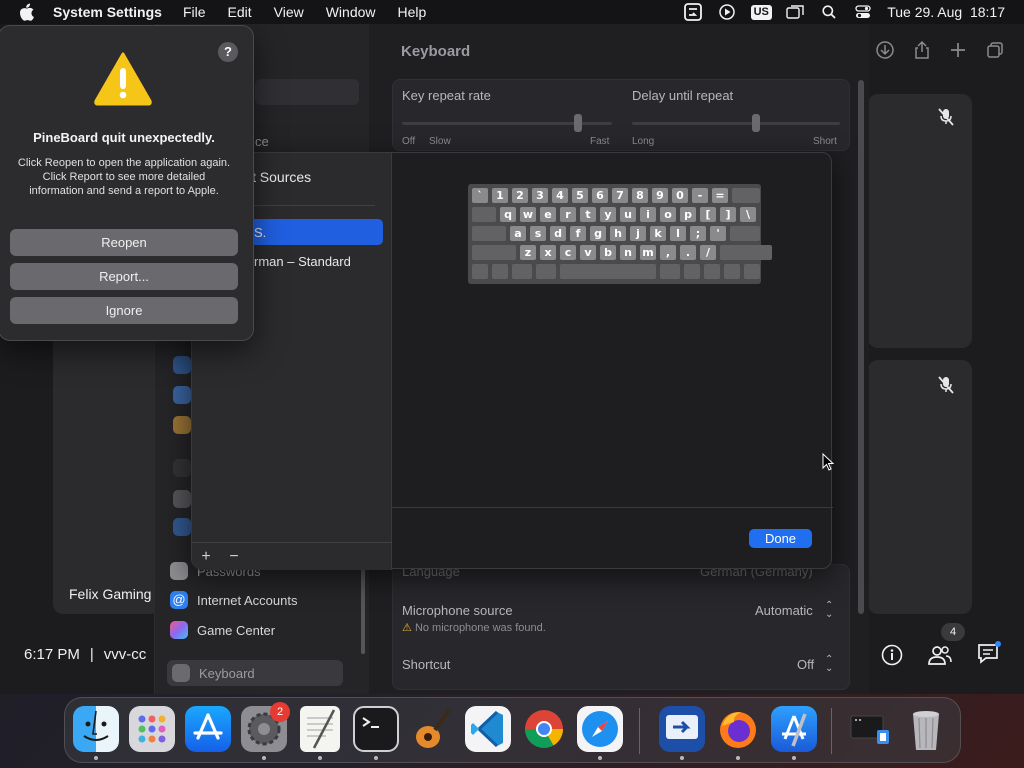  I want to click on search-icon, so click(829, 12).